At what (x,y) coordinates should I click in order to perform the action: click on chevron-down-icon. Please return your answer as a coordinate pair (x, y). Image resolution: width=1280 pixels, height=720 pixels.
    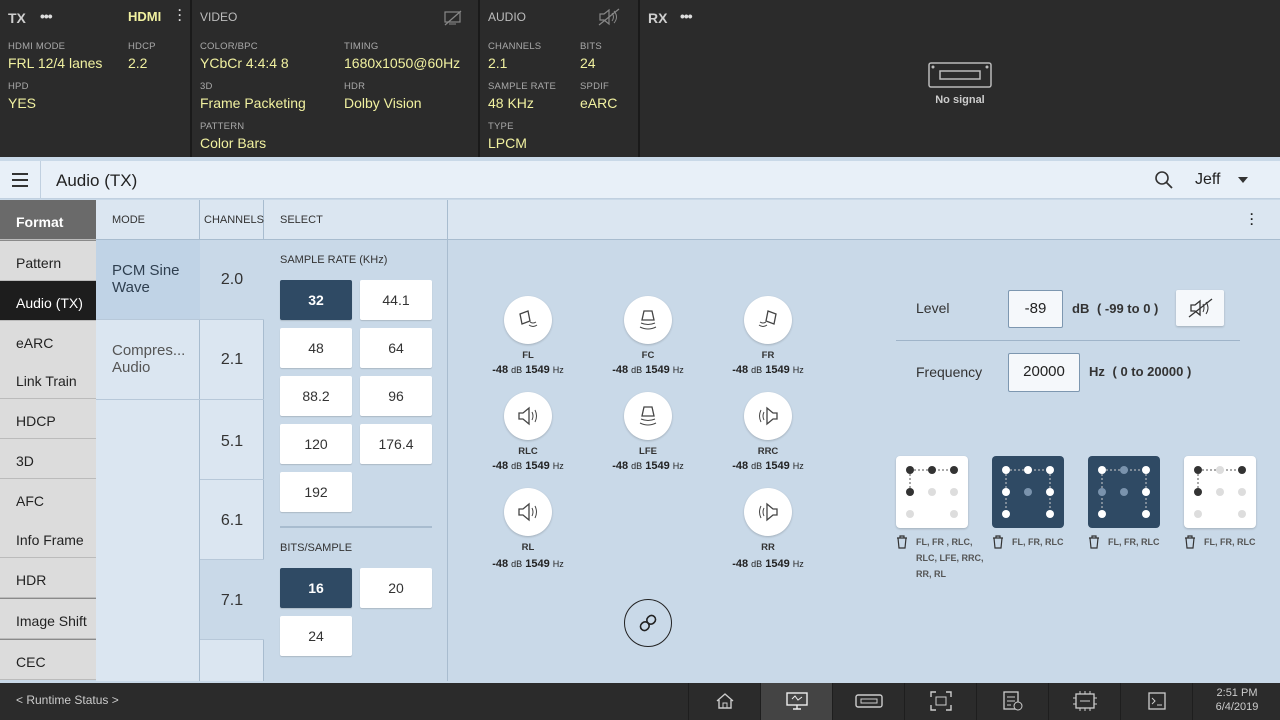
    Looking at the image, I should click on (1243, 180).